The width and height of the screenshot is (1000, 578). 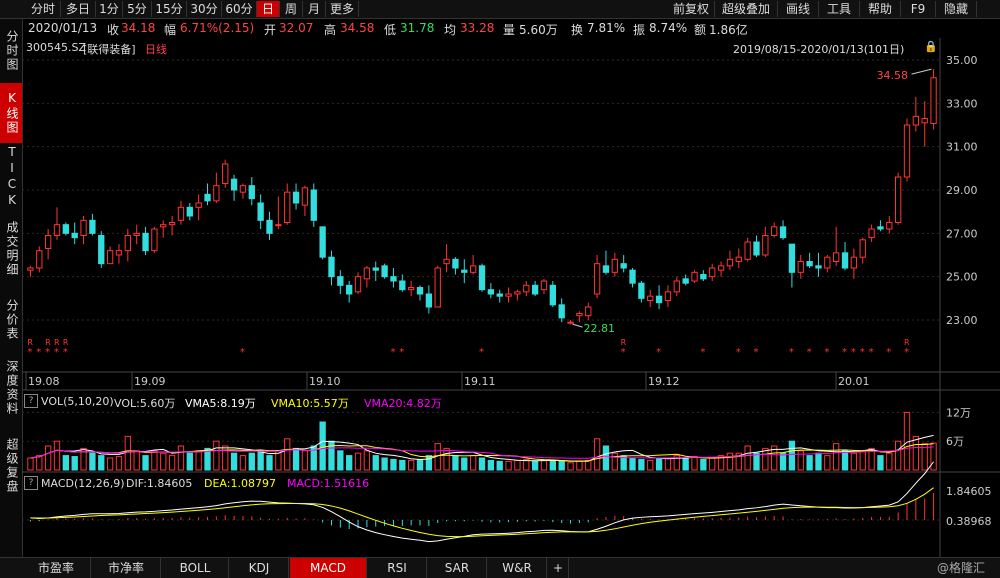 What do you see at coordinates (195, 568) in the screenshot?
I see `indicator-tab-2: BOLL` at bounding box center [195, 568].